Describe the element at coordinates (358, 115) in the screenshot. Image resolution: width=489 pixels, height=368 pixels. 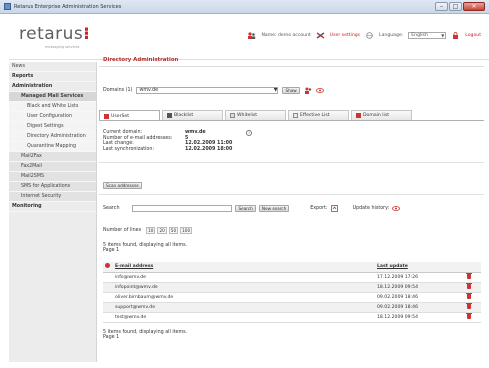
I see `domain-list-icon` at that location.